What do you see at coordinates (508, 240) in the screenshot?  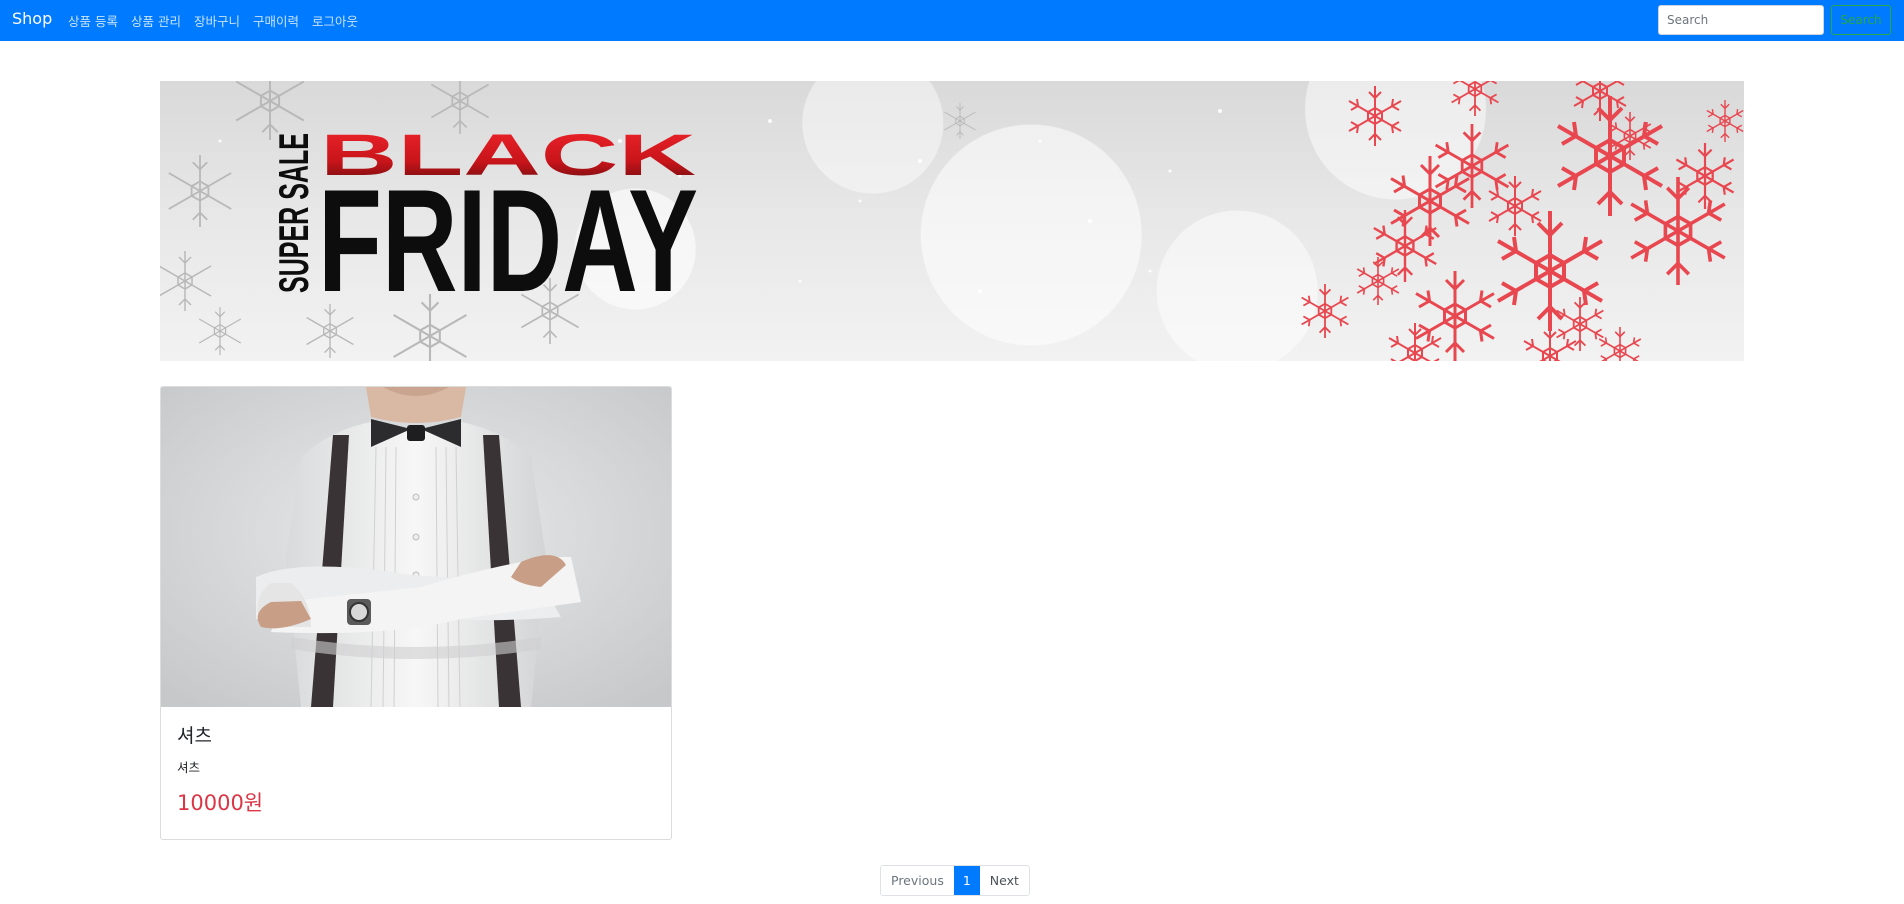 I see `banner-headline-bottom: FRIDAY` at bounding box center [508, 240].